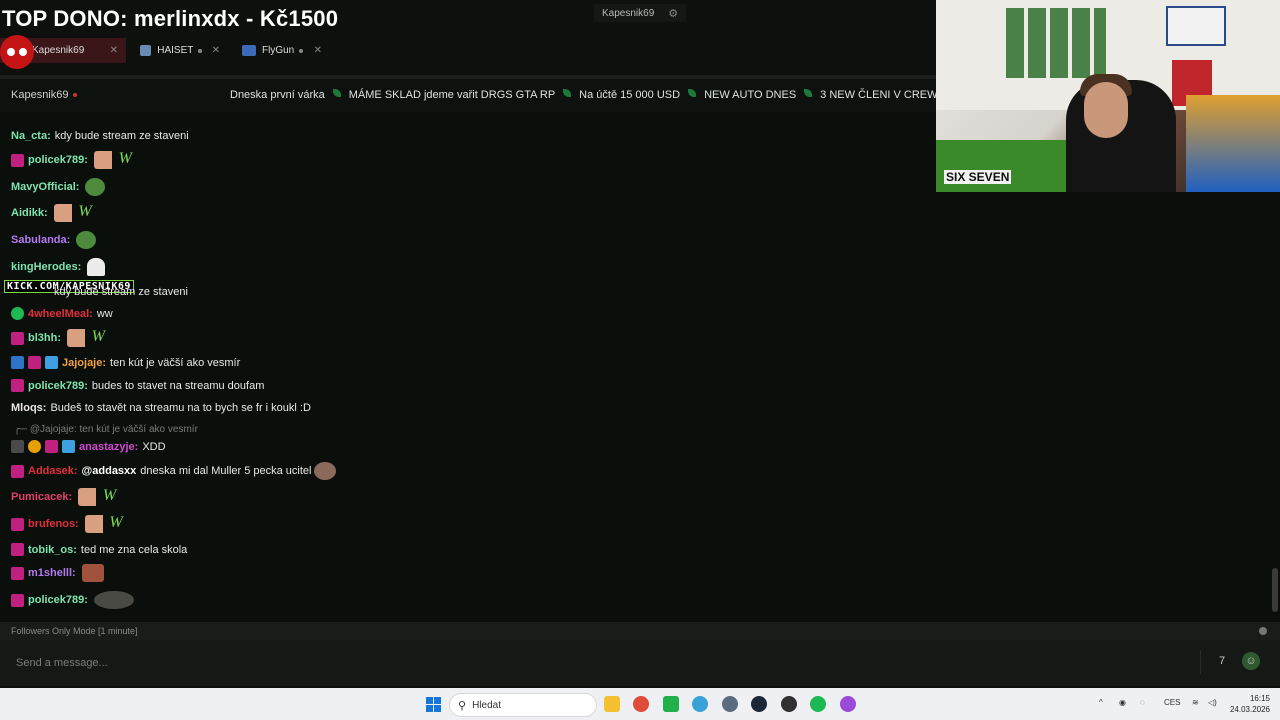 The image size is (1280, 720). I want to click on language-indicator: CES, so click(1172, 702).